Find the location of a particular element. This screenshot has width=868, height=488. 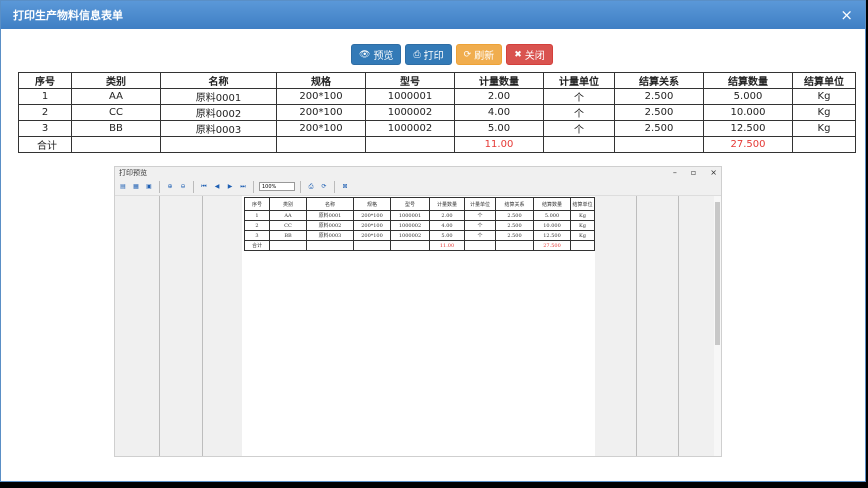

close-icon: ✖ is located at coordinates (518, 54).